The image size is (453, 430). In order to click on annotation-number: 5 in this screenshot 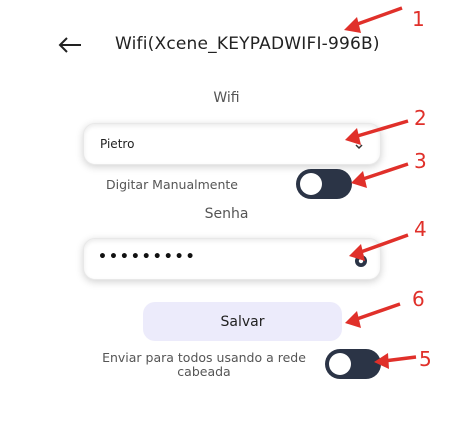, I will do `click(425, 359)`.